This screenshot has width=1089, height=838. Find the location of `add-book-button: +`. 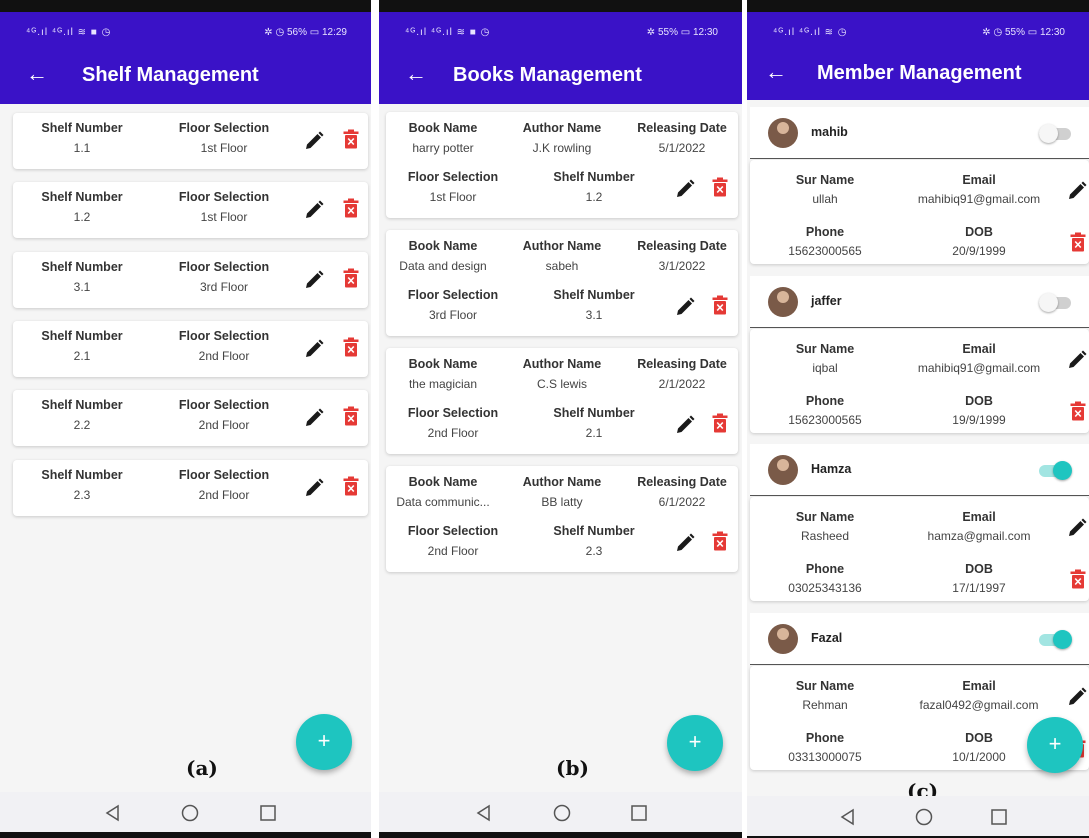

add-book-button: + is located at coordinates (695, 743).